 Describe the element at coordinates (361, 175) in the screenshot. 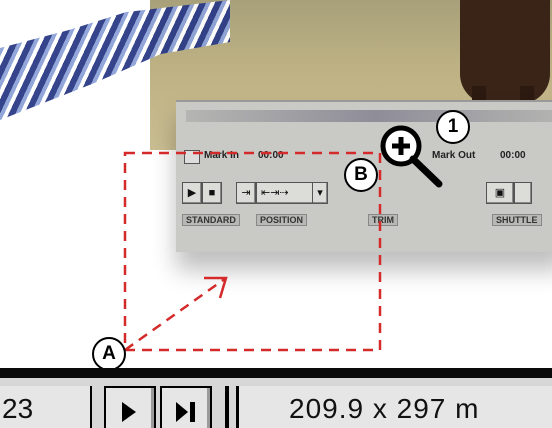

I see `callout-b: B` at that location.